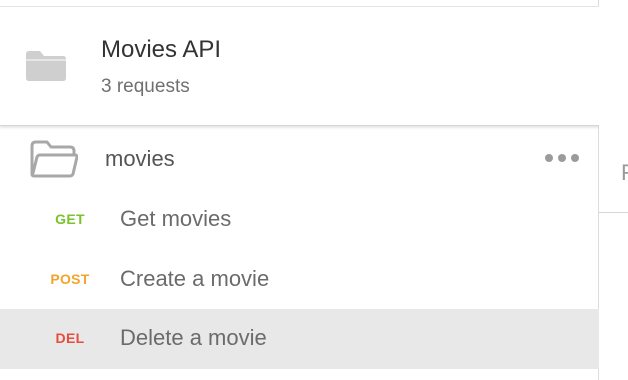  I want to click on request-editor-pane: F, so click(613, 190).